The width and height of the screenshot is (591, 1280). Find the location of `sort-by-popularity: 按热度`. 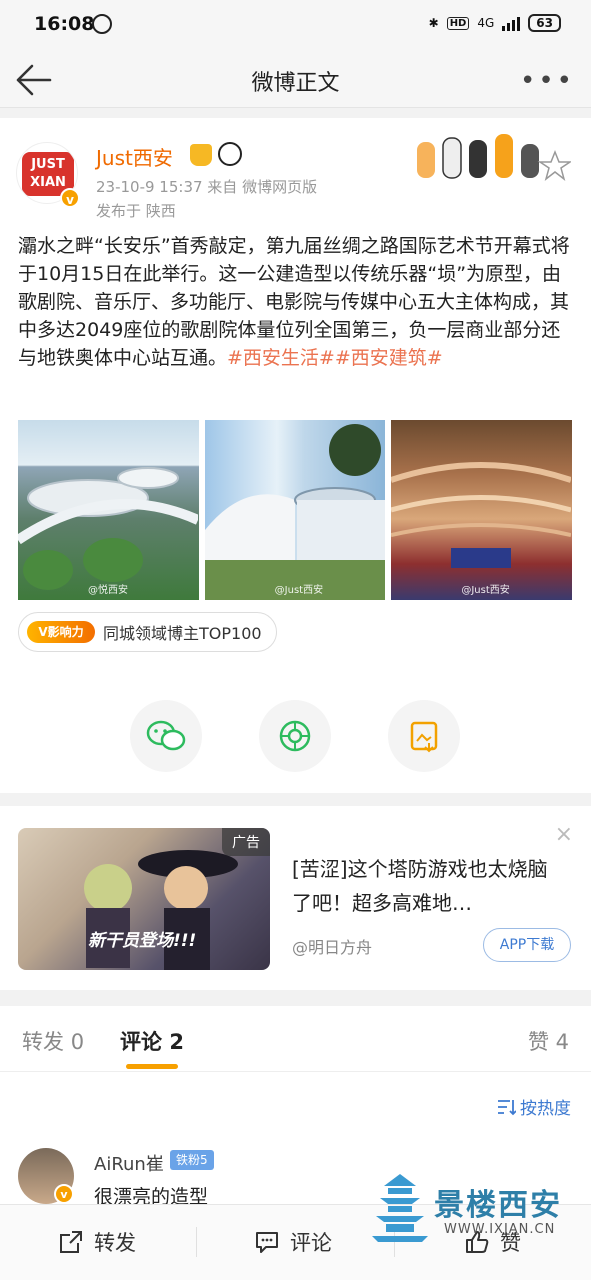

sort-by-popularity: 按热度 is located at coordinates (533, 1106).